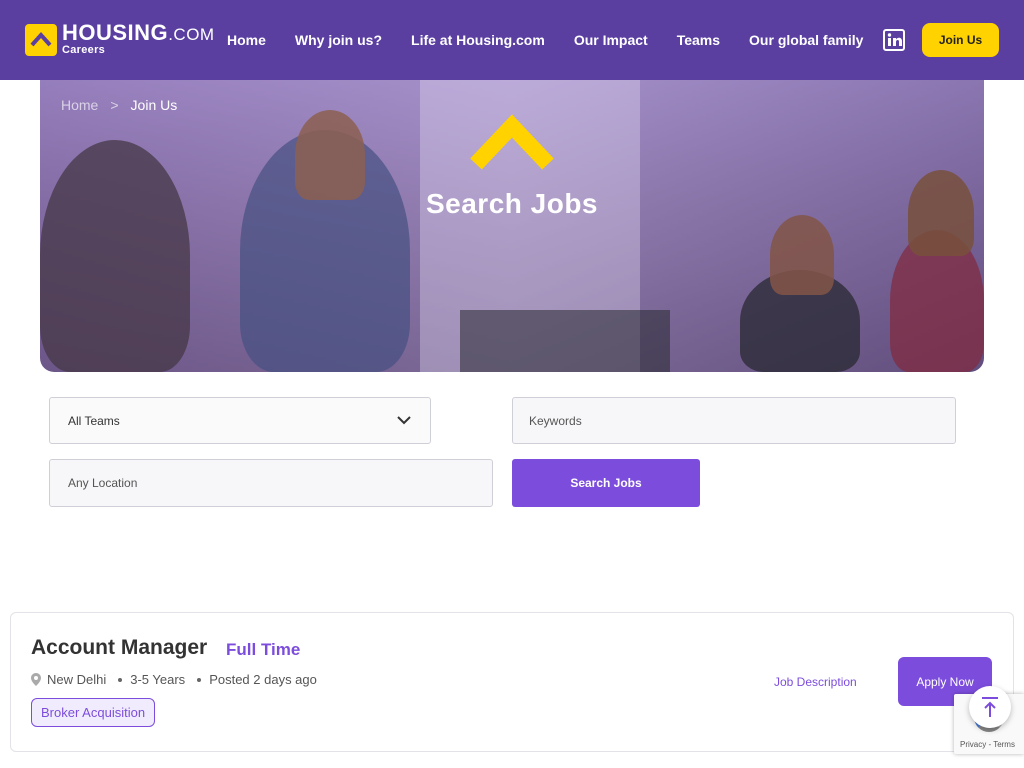 The width and height of the screenshot is (1024, 768). I want to click on scroll-to-top-button, so click(990, 707).